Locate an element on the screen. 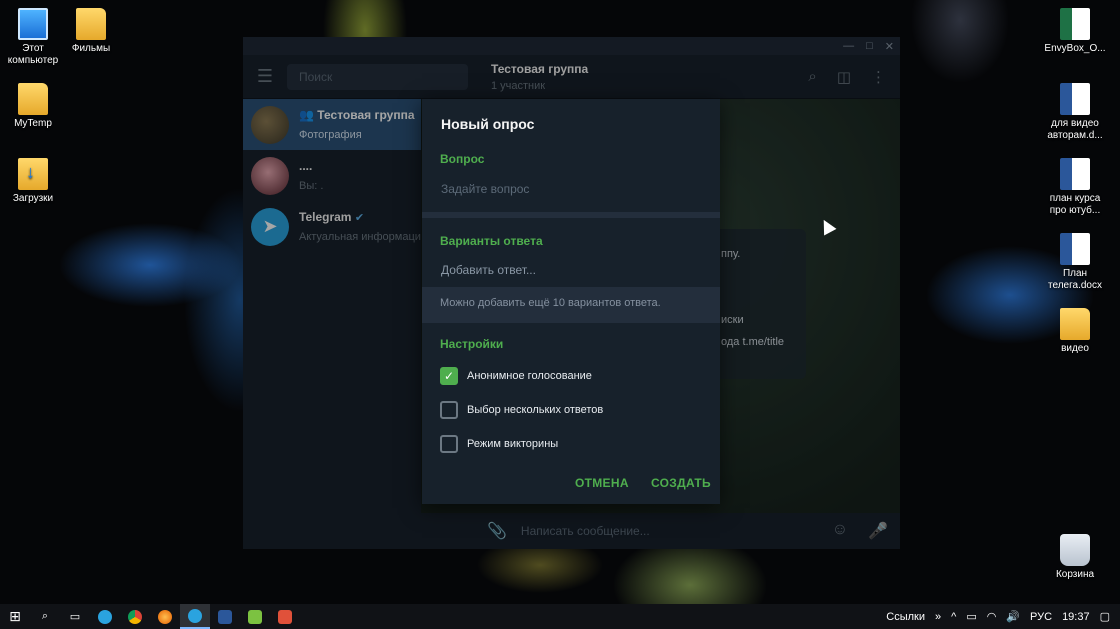  desktop-icon-downloads: Загрузки is located at coordinates (33, 181).